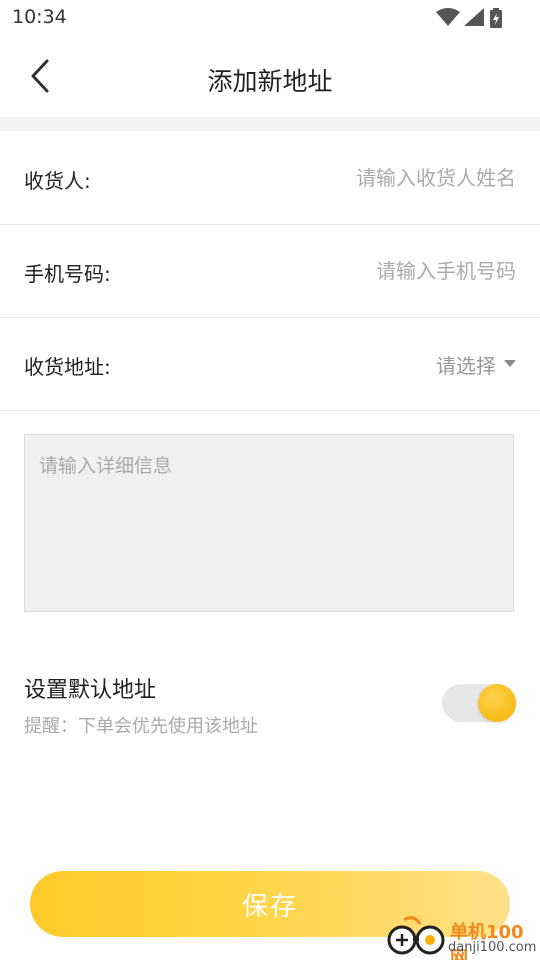  I want to click on page-title: 添加新地址, so click(270, 81).